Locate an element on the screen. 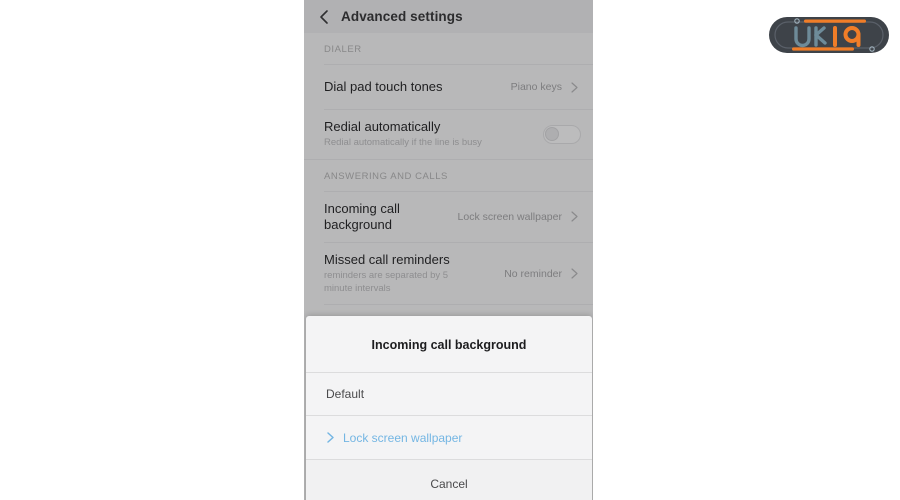  dialog-option-label: Lock screen wallpaper is located at coordinates (403, 437).